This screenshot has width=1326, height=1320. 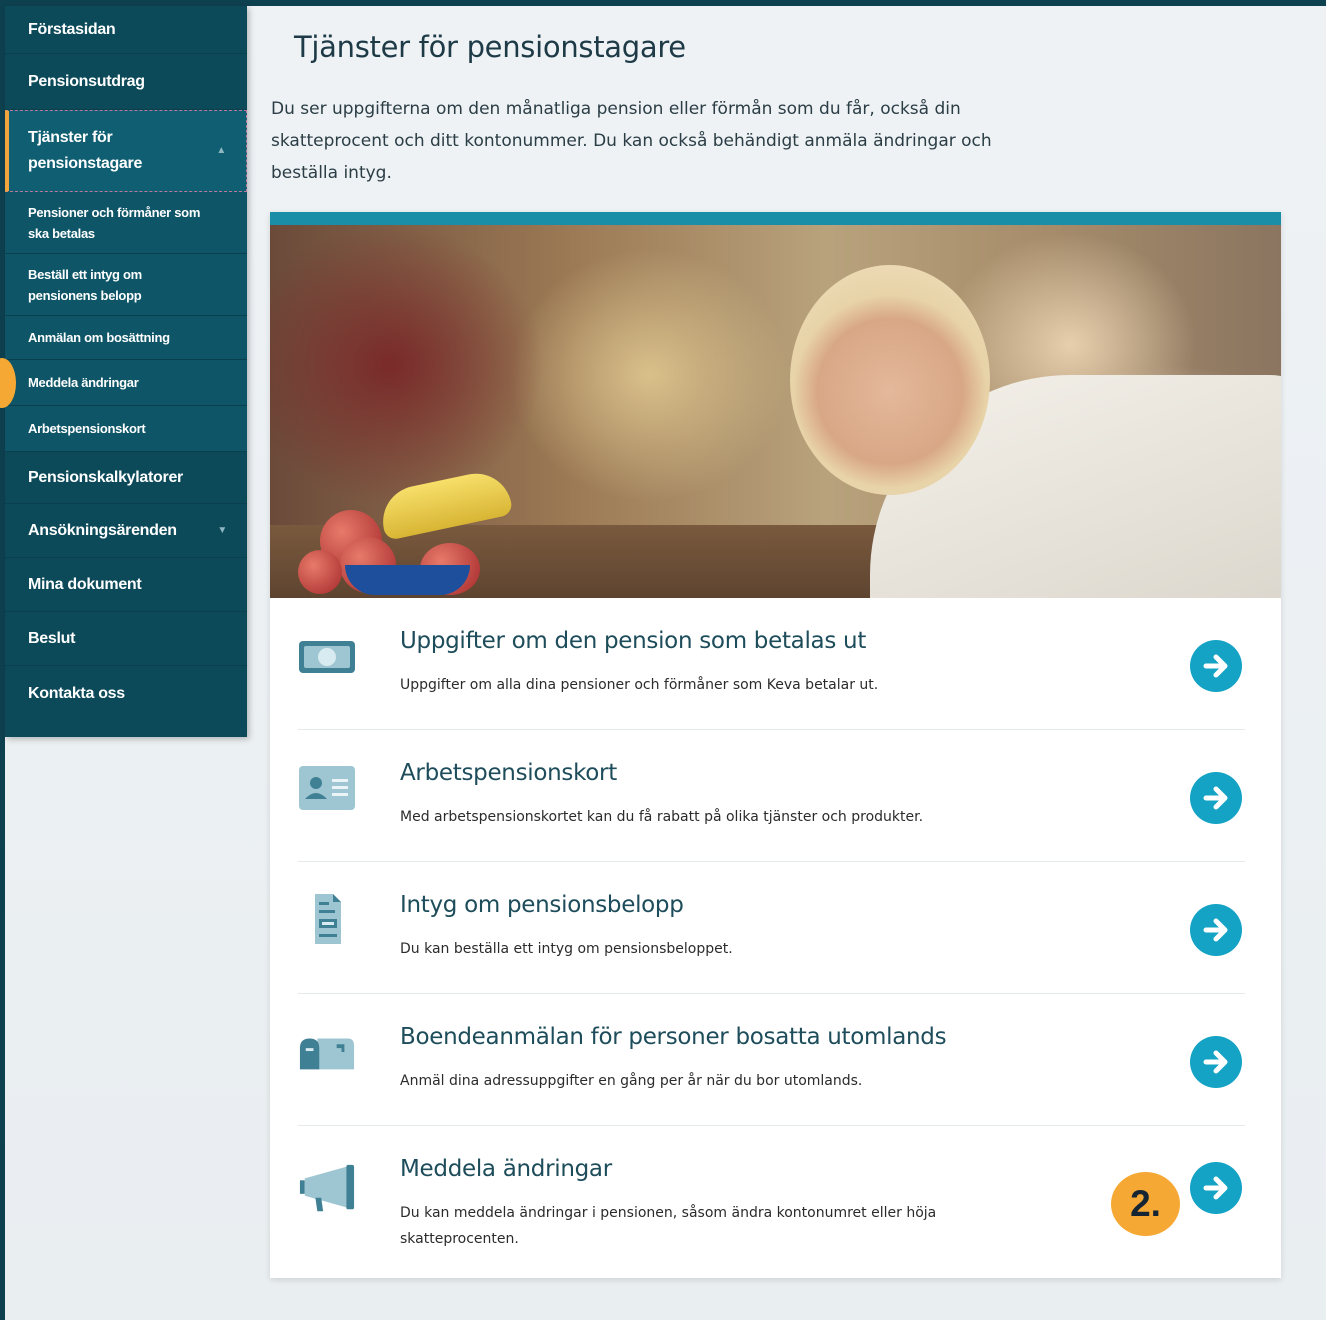 What do you see at coordinates (490, 47) in the screenshot?
I see `page-title: Tjänster för pensionstagare` at bounding box center [490, 47].